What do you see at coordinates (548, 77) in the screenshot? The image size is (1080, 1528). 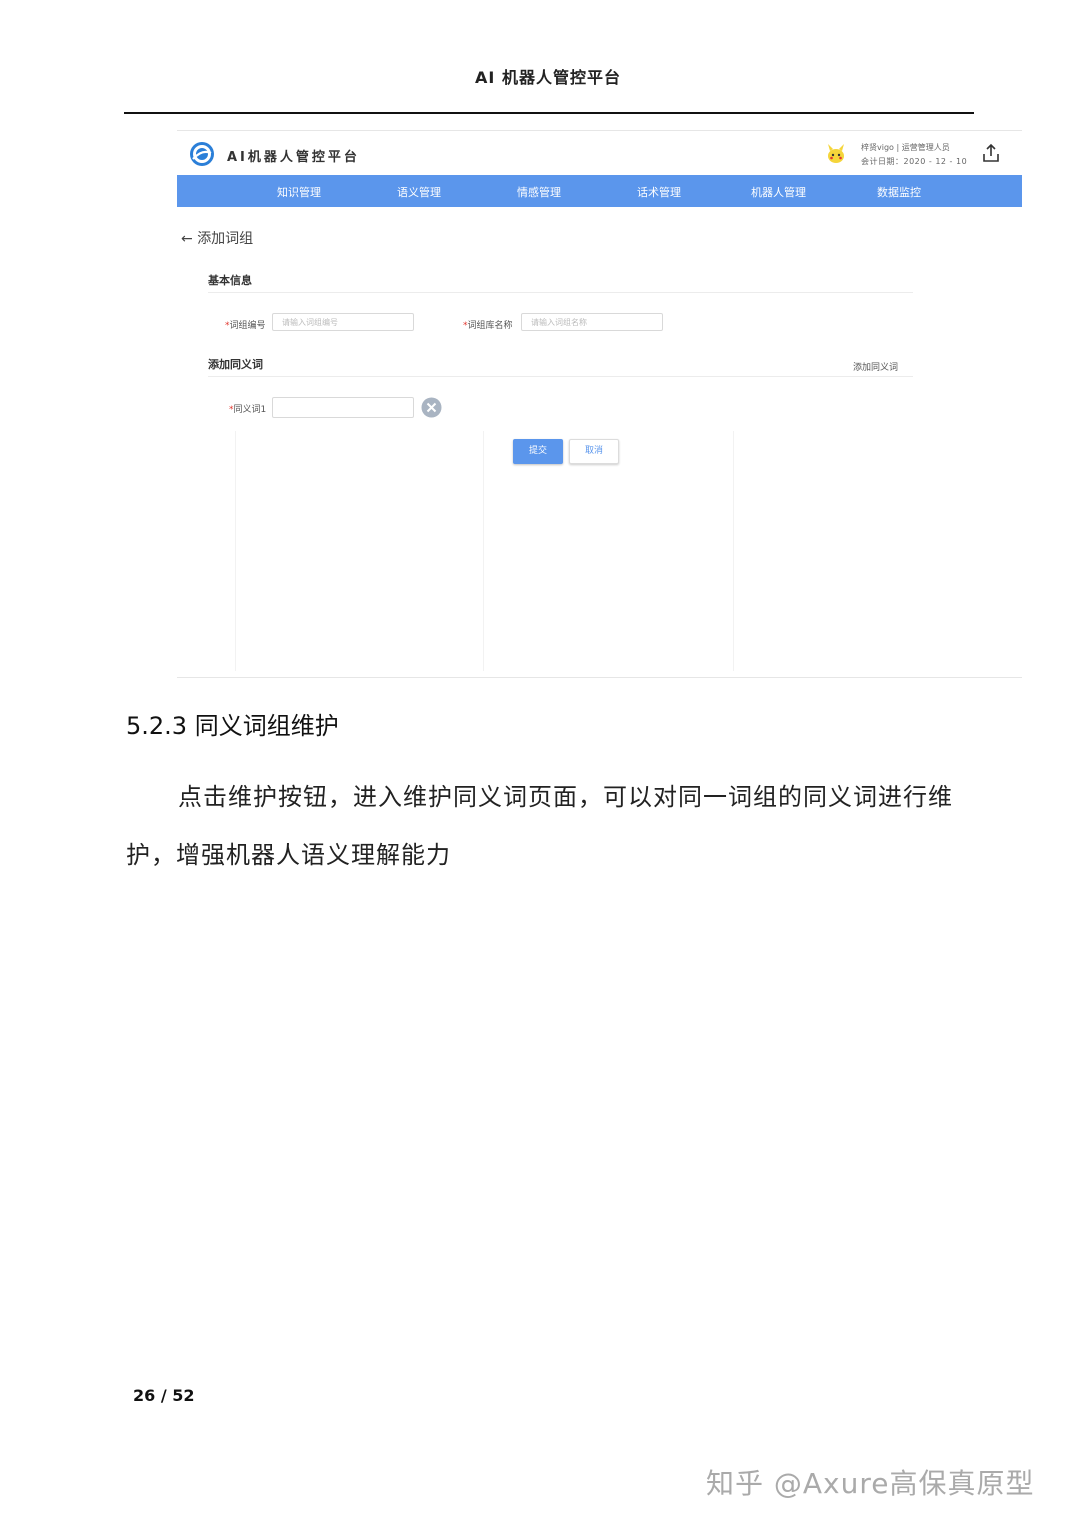 I see `running-header: AI 机器人管控平台` at bounding box center [548, 77].